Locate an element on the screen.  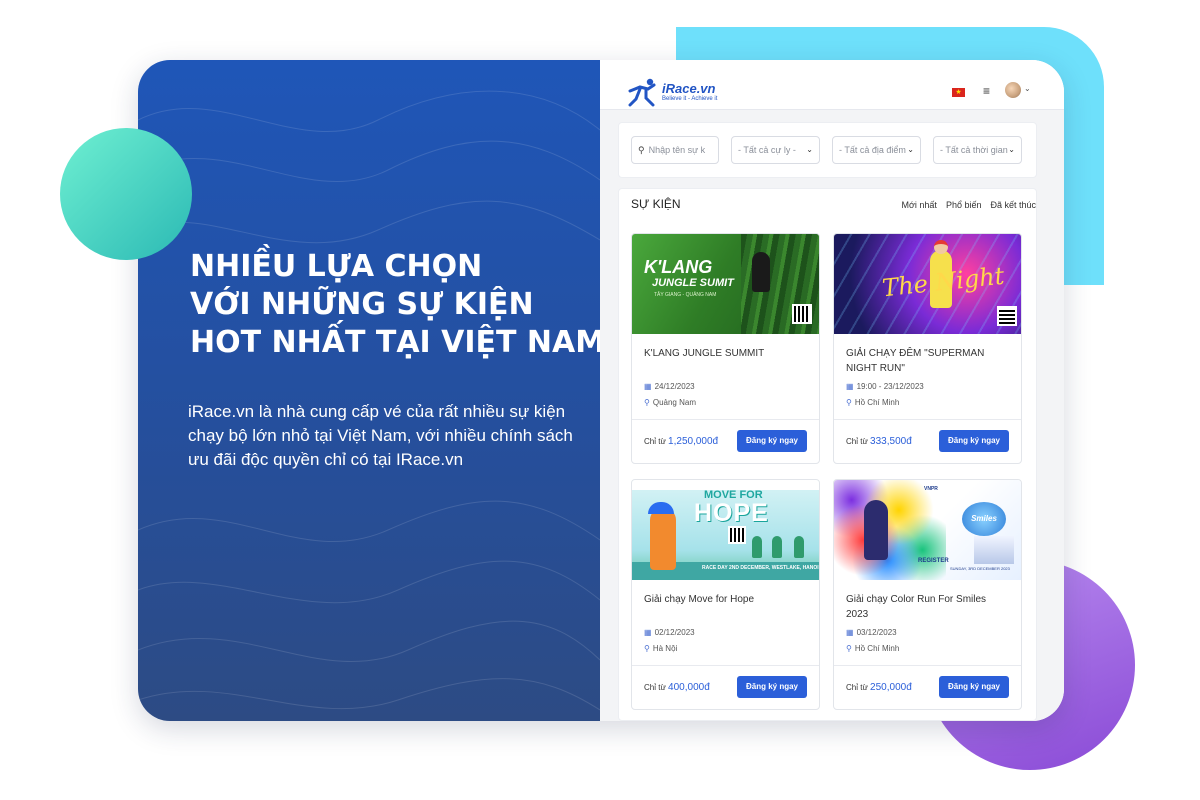
tab-newest: Mới nhất is located at coordinates (919, 205).